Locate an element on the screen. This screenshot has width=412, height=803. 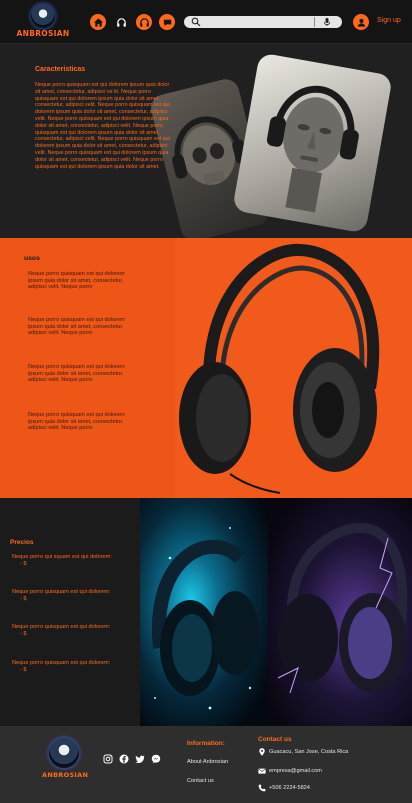
address-row: Guacacu, San Jose, Costa Rica is located at coordinates (303, 752).